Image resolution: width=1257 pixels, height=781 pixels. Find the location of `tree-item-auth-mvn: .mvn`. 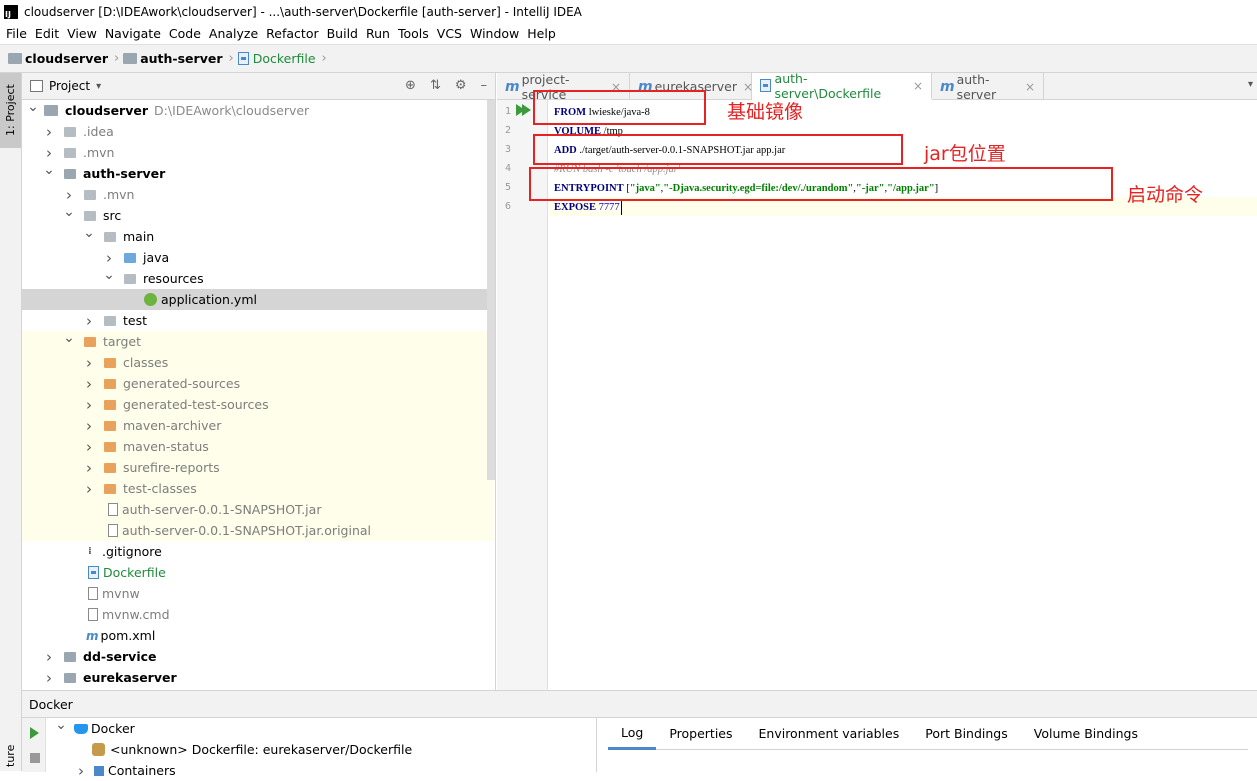

tree-item-auth-mvn: .mvn is located at coordinates (258, 194).